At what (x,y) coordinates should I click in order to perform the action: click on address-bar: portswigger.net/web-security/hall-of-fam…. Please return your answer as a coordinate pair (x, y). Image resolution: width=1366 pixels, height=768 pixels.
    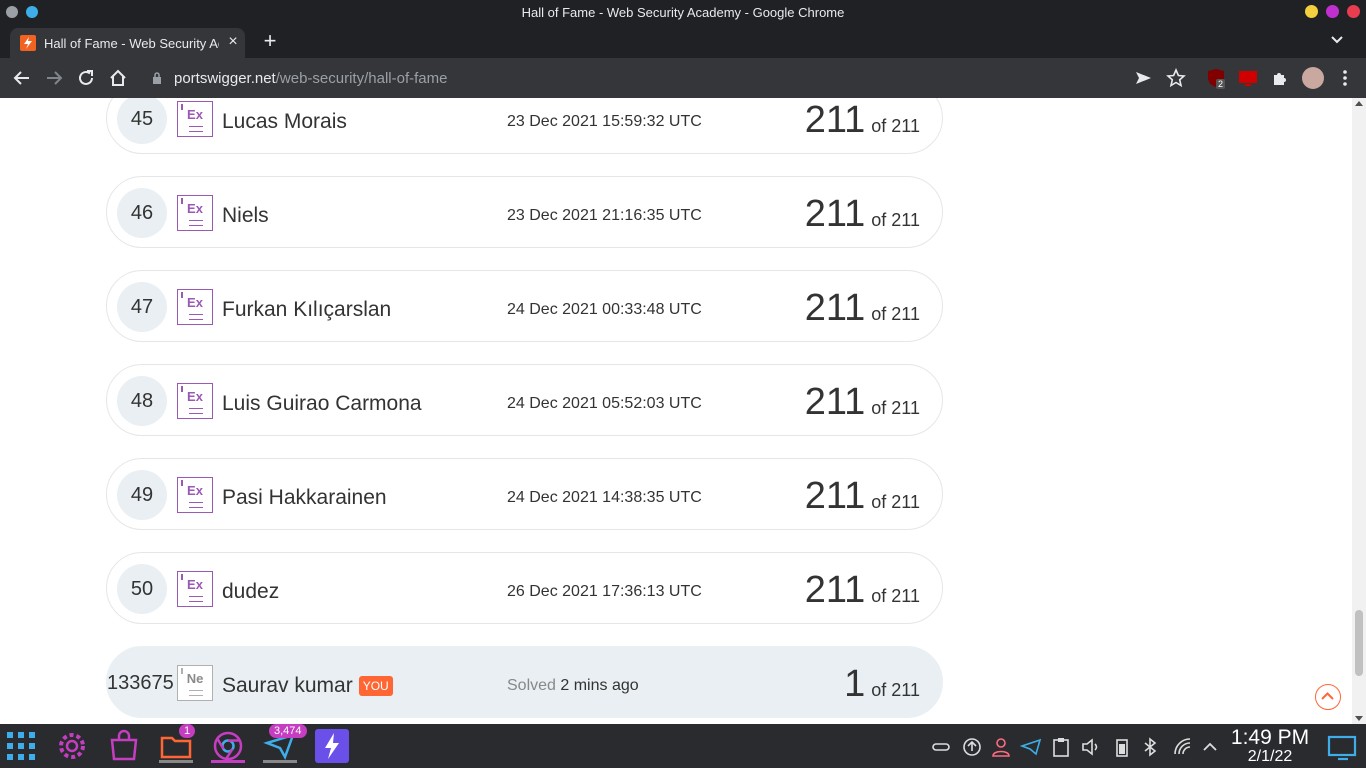
    Looking at the image, I should click on (668, 78).